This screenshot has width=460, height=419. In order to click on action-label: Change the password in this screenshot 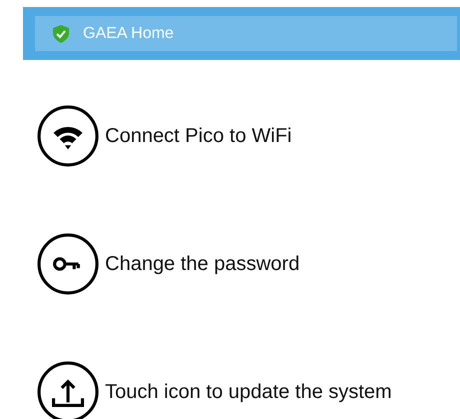, I will do `click(202, 264)`.